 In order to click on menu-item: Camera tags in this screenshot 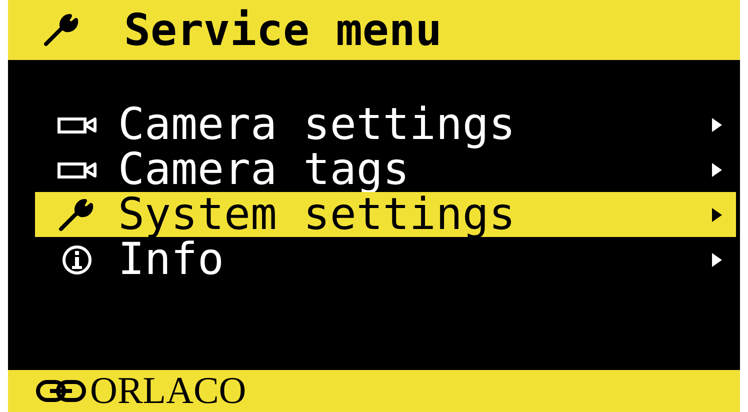, I will do `click(385, 169)`.